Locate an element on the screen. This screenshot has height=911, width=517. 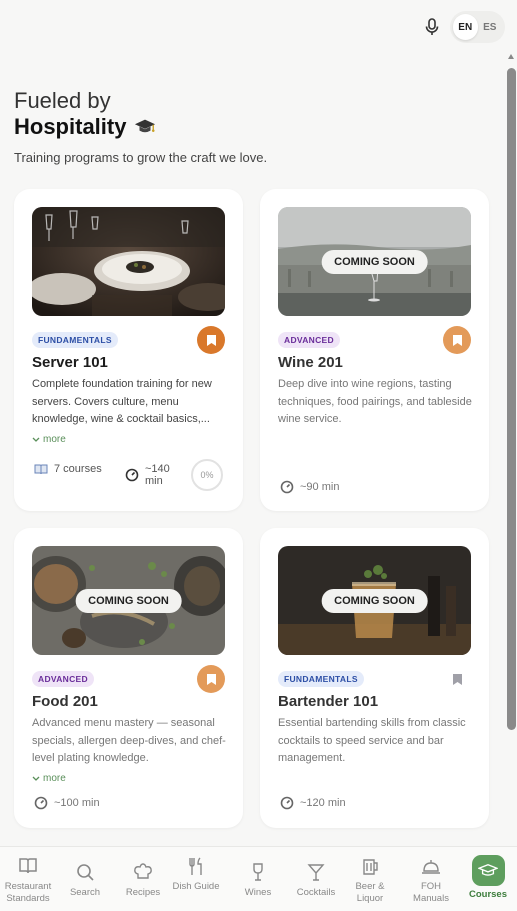
course-image-bartender: COMING SOON is located at coordinates (374, 600).